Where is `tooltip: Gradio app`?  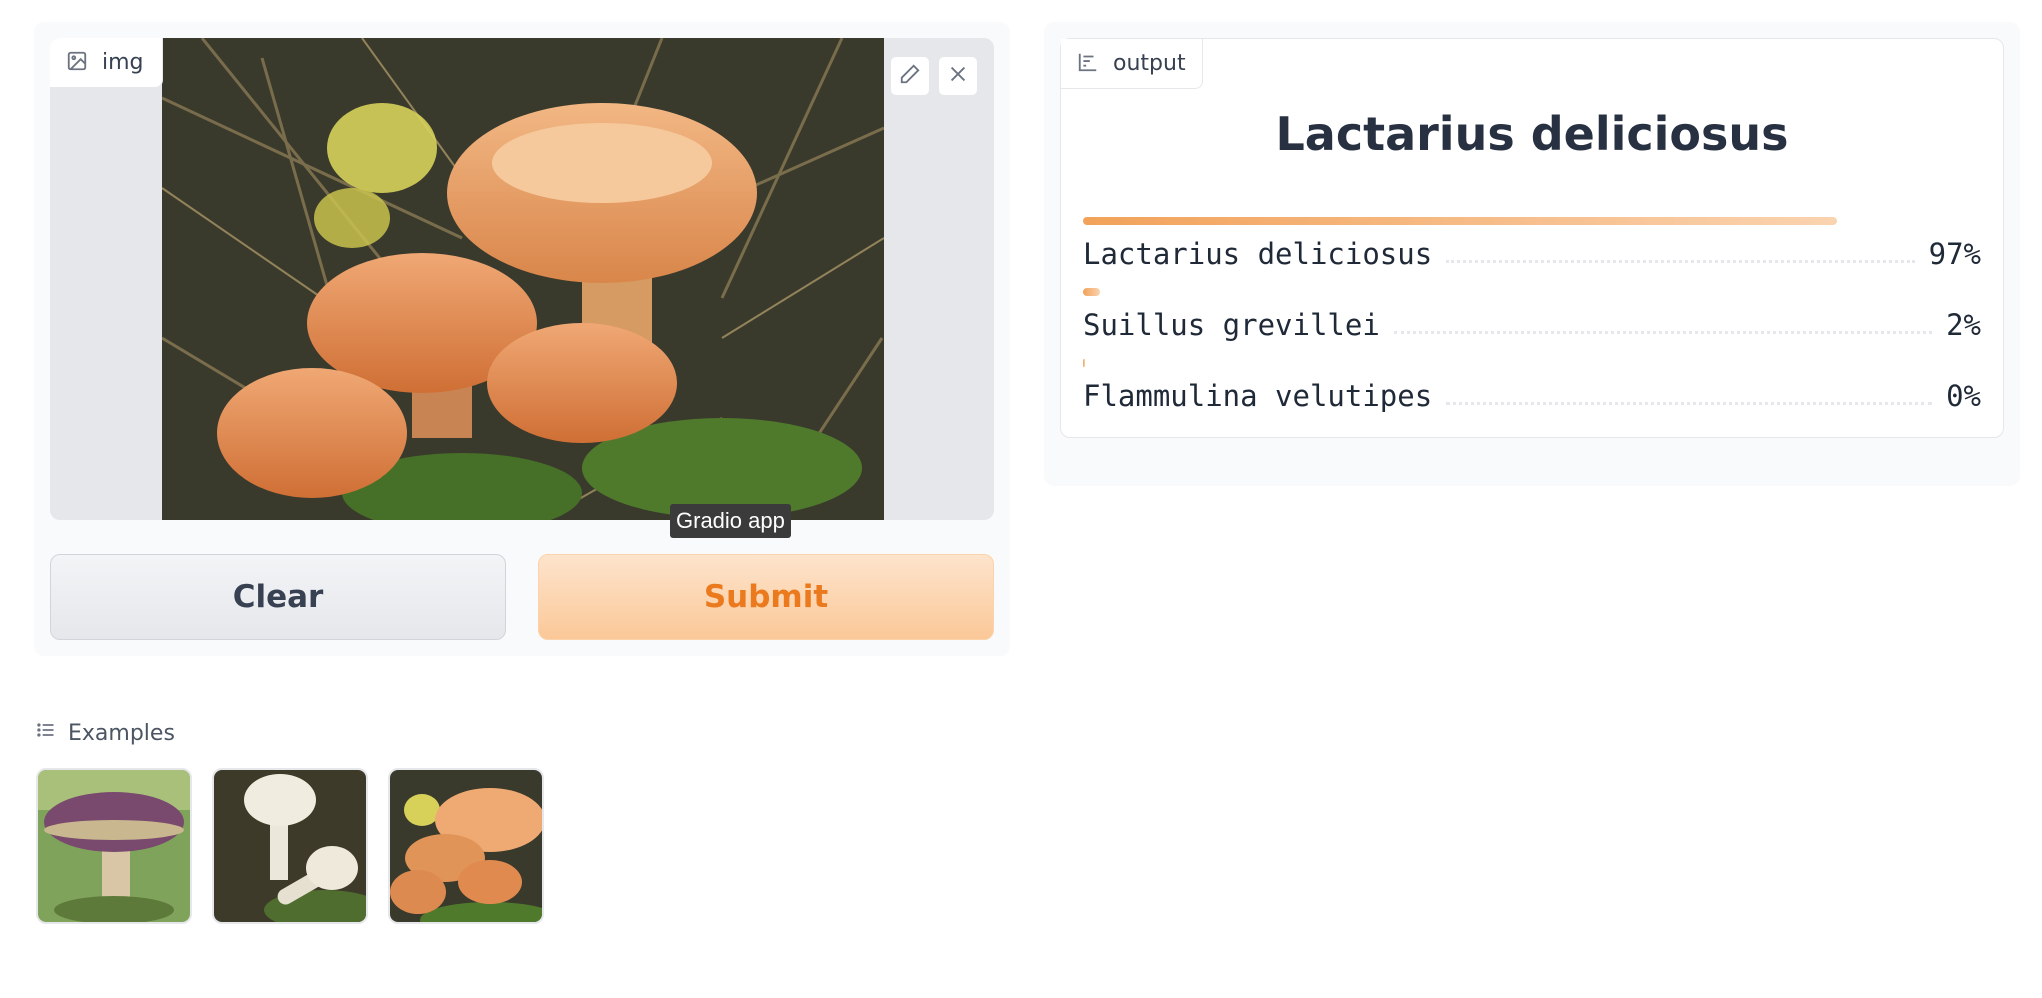
tooltip: Gradio app is located at coordinates (730, 521).